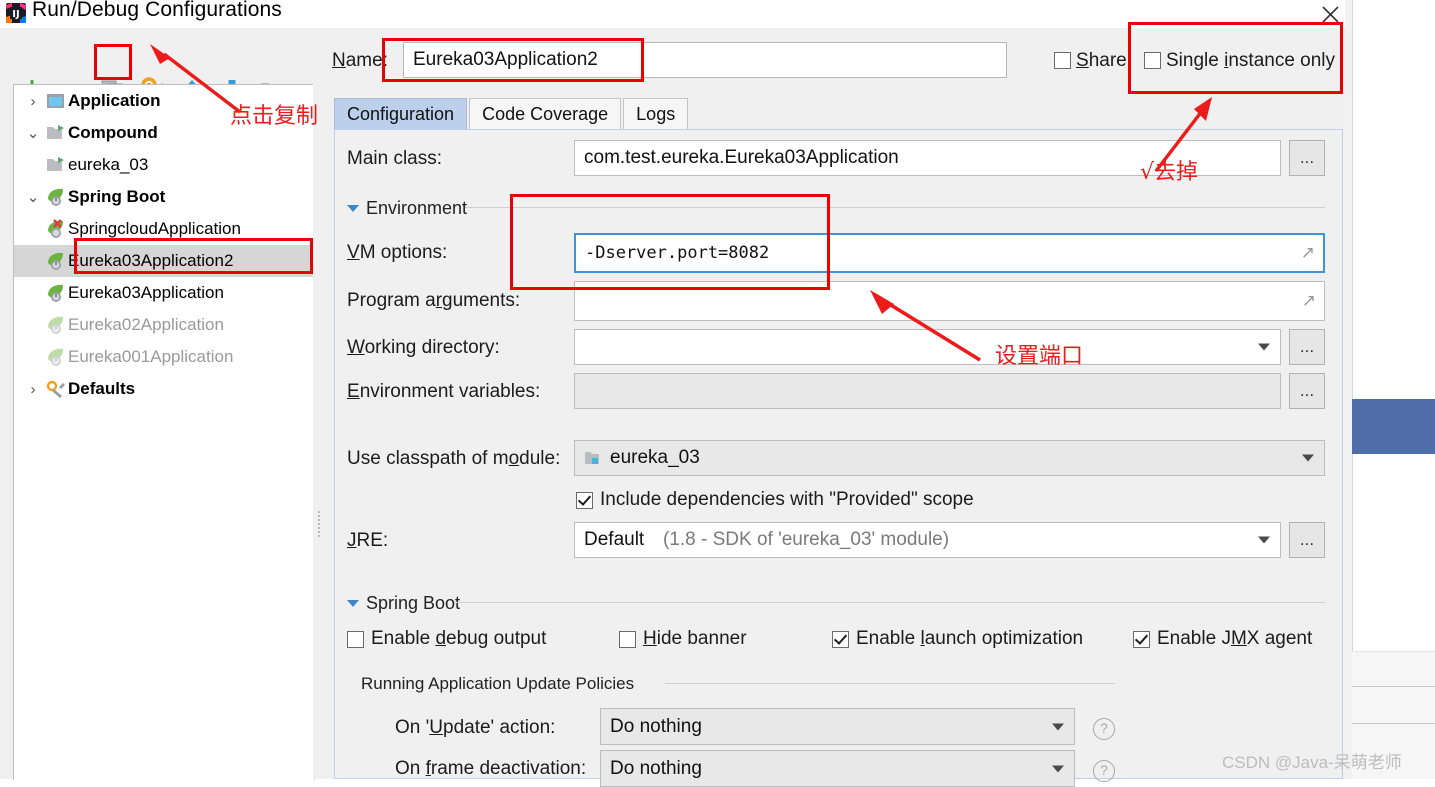  I want to click on tree-item-eureka03application: Eureka03Application, so click(164, 293).